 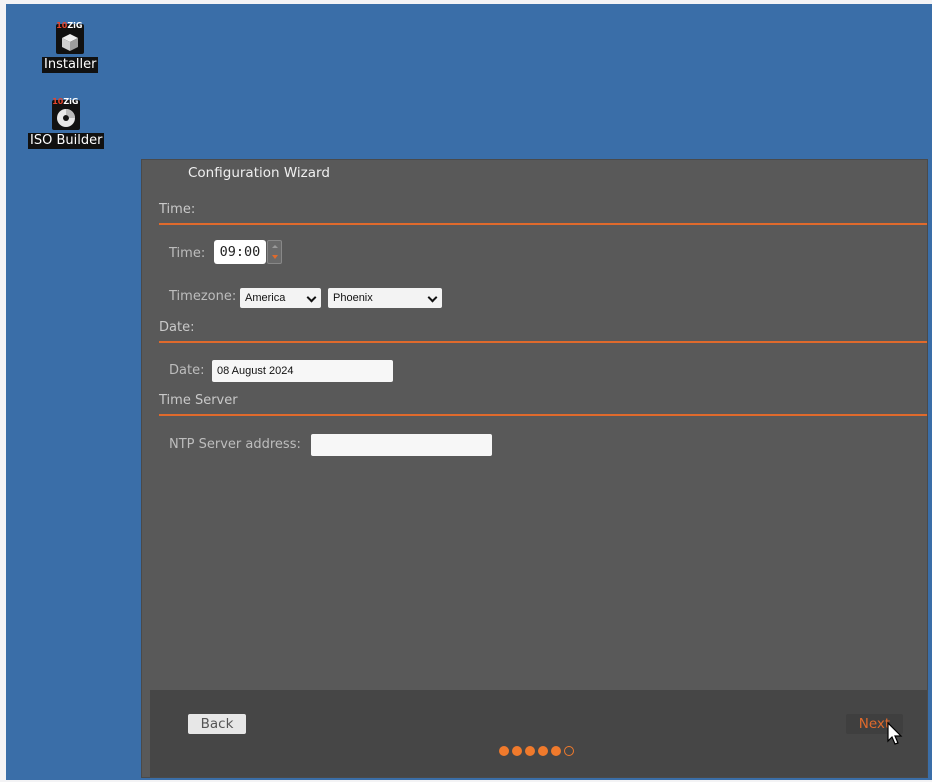 What do you see at coordinates (70, 65) in the screenshot?
I see `desktop-icon-label: Installer` at bounding box center [70, 65].